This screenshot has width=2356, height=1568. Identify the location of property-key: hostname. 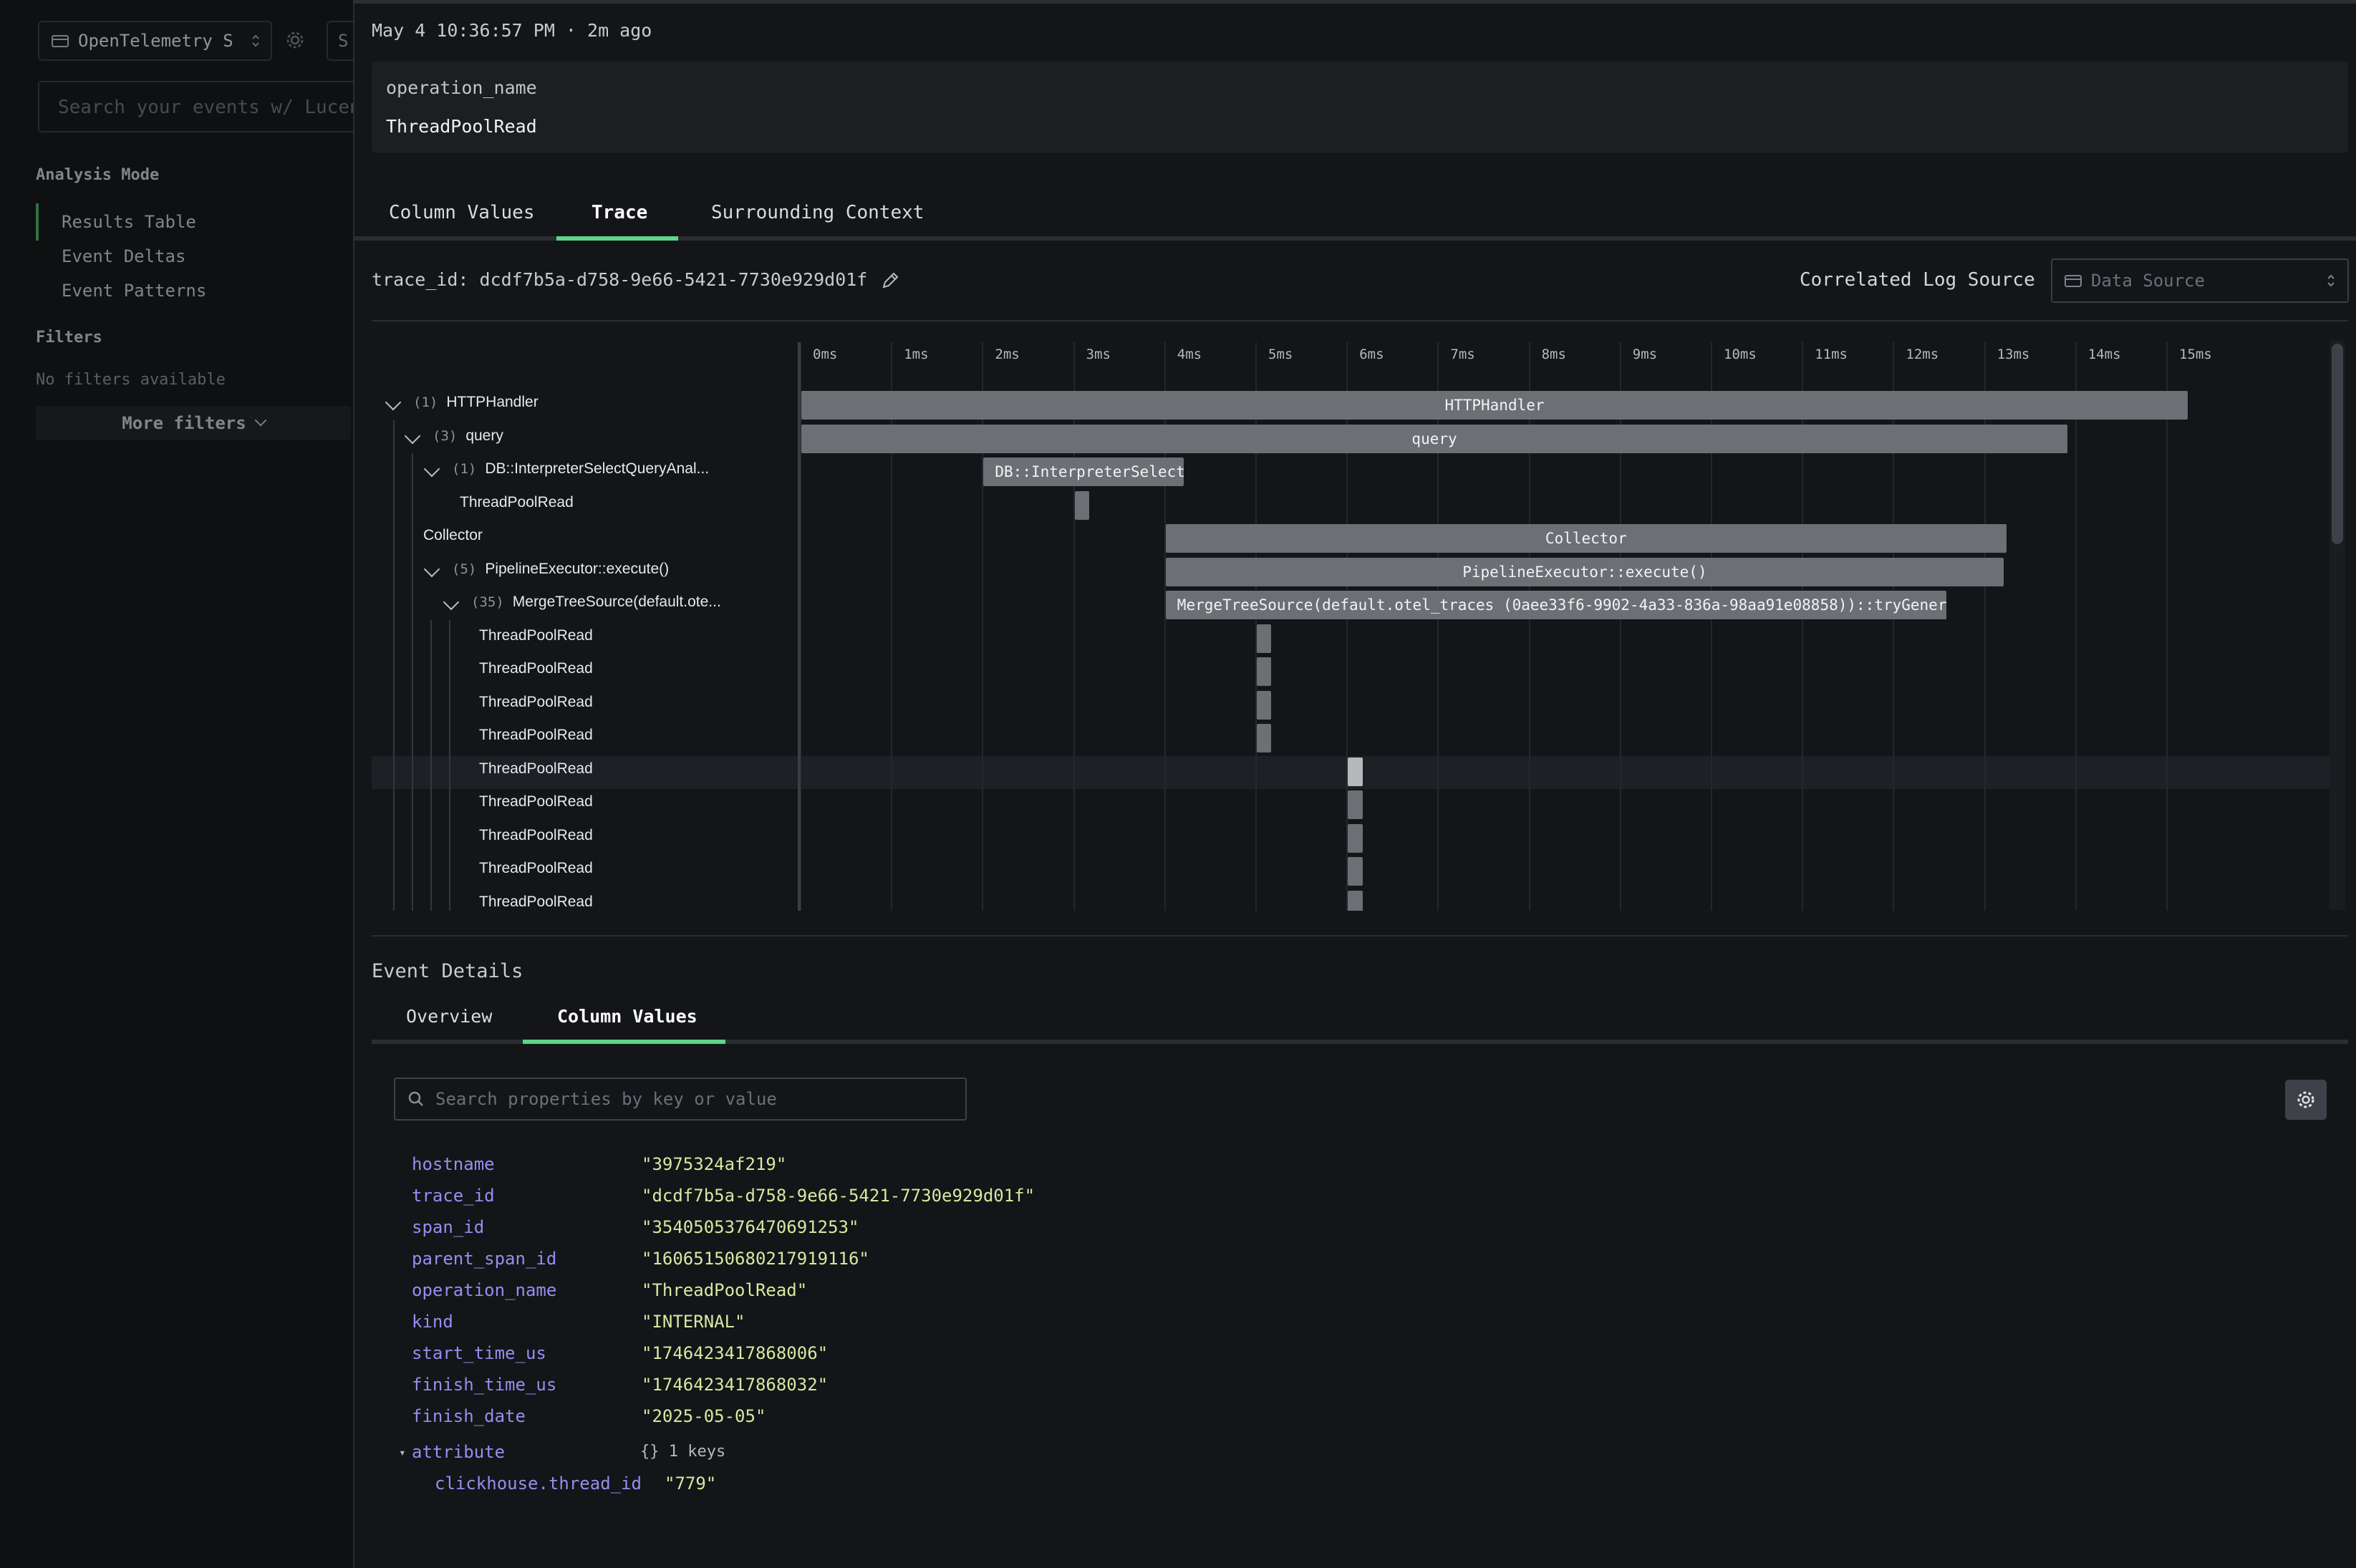
(453, 1164).